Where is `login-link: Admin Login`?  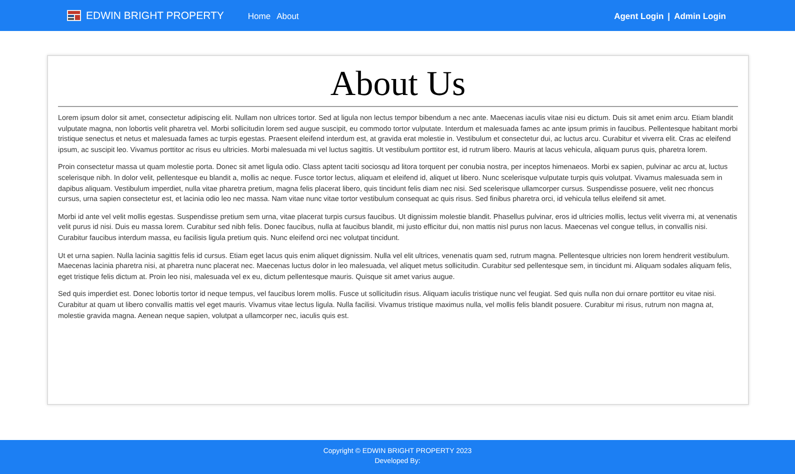
login-link: Admin Login is located at coordinates (700, 15).